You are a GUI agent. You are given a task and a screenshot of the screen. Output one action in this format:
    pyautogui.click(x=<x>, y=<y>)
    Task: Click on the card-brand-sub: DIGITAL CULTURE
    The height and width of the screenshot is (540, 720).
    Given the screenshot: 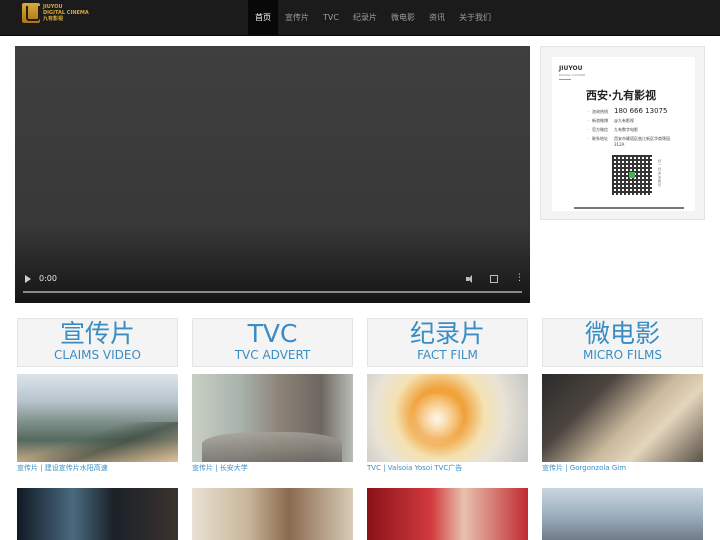 What is the action you would take?
    pyautogui.click(x=572, y=75)
    